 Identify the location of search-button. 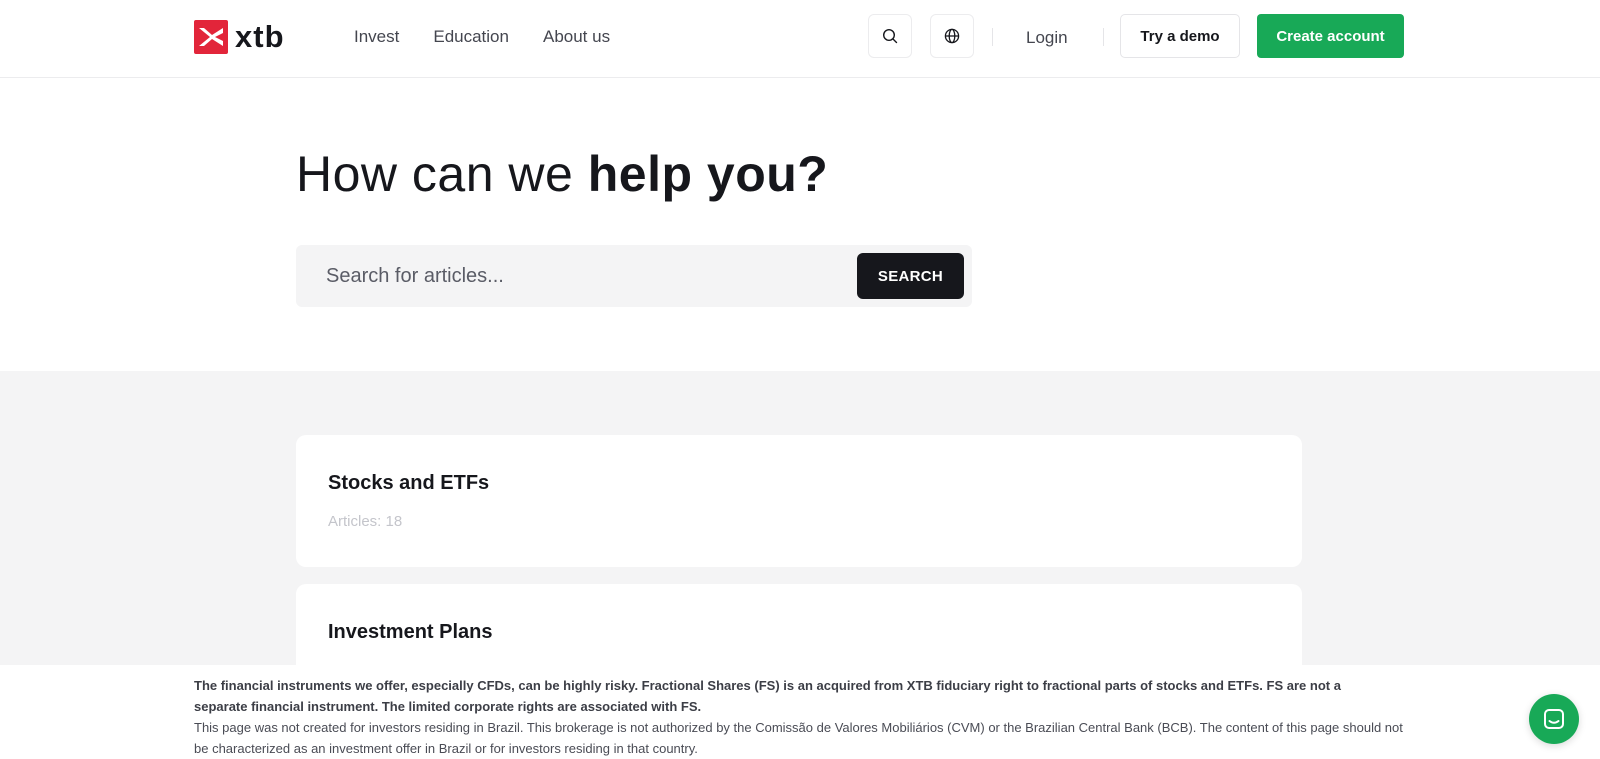
(890, 36).